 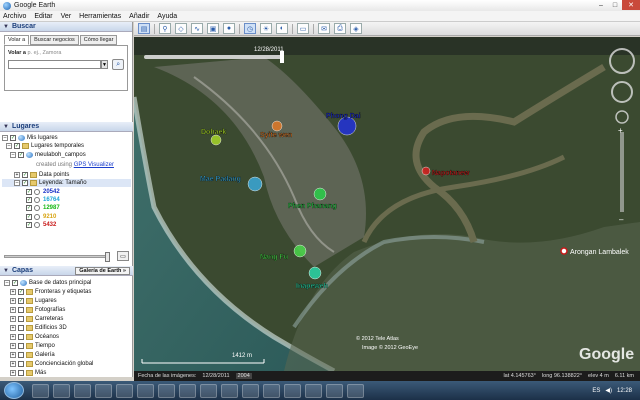 I want to click on menu-archivo: Archivo, so click(x=14, y=16).